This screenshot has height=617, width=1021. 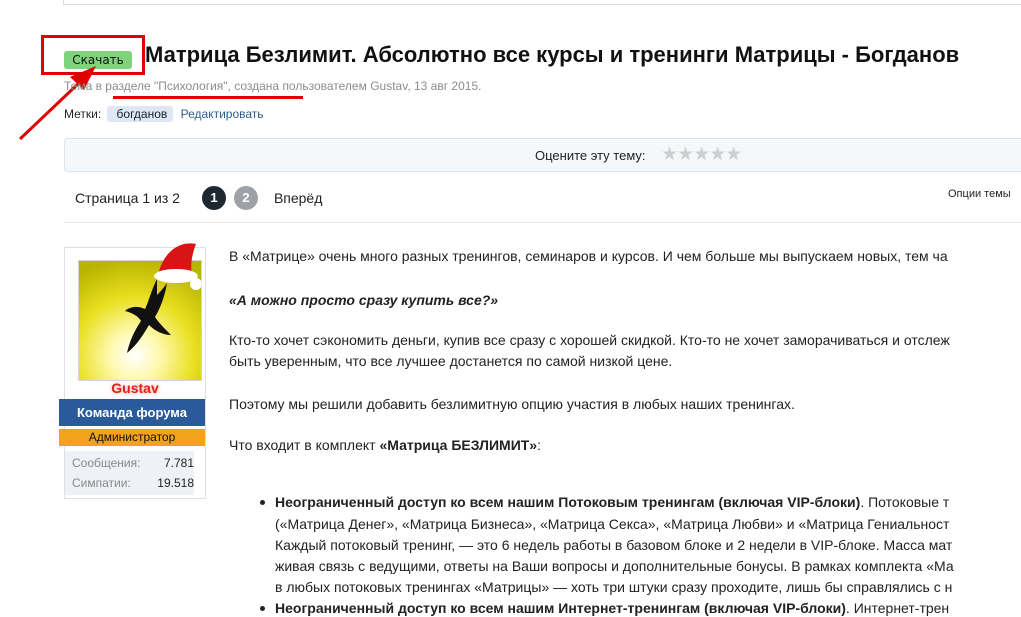 I want to click on user-title-banner: Команда форума, so click(x=132, y=412).